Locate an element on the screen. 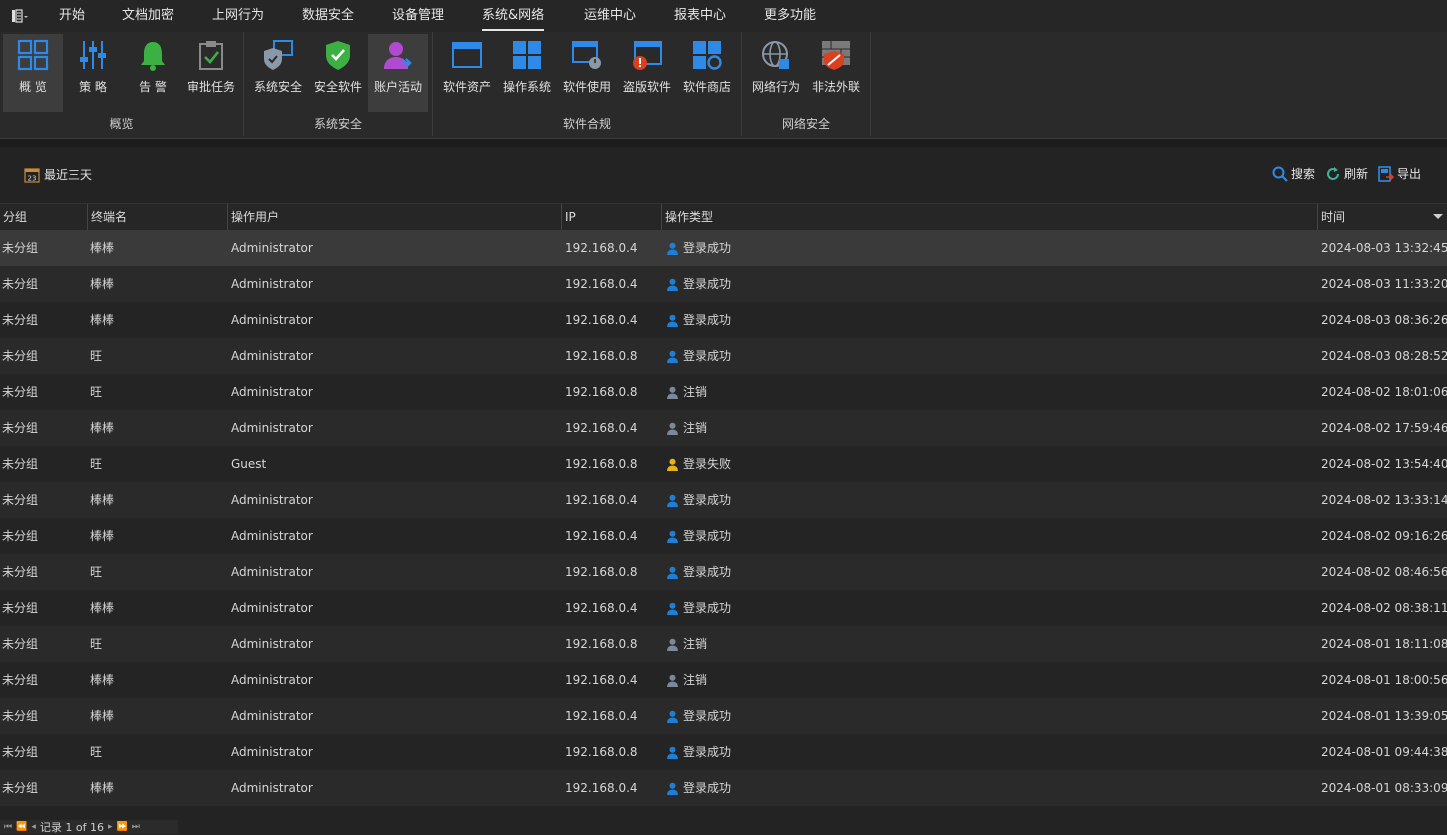  last-page-icon: ⏭ is located at coordinates (136, 827).